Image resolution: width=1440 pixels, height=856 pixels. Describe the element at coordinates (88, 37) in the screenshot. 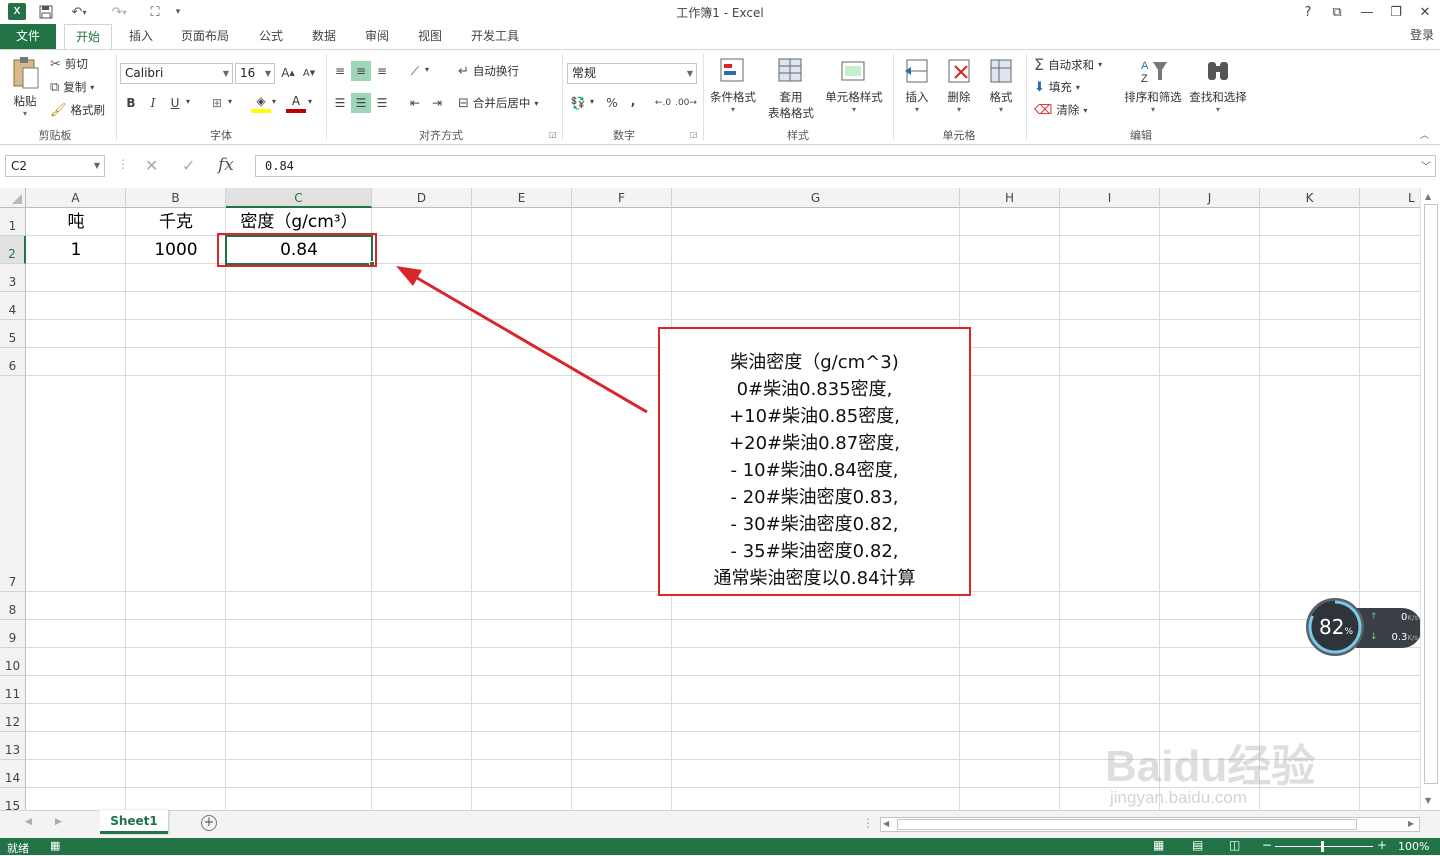

I see `tab-home: 开始` at that location.